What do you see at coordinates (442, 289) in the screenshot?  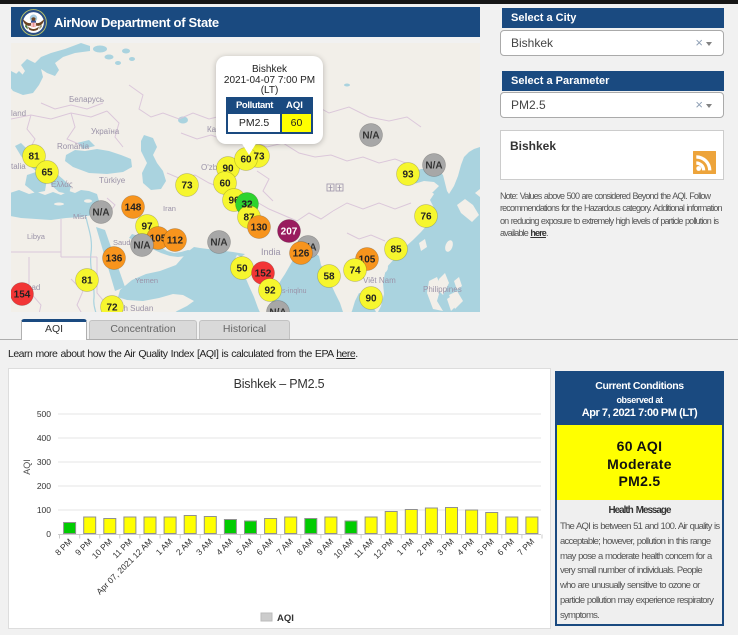 I see `svg-text: Philippines` at bounding box center [442, 289].